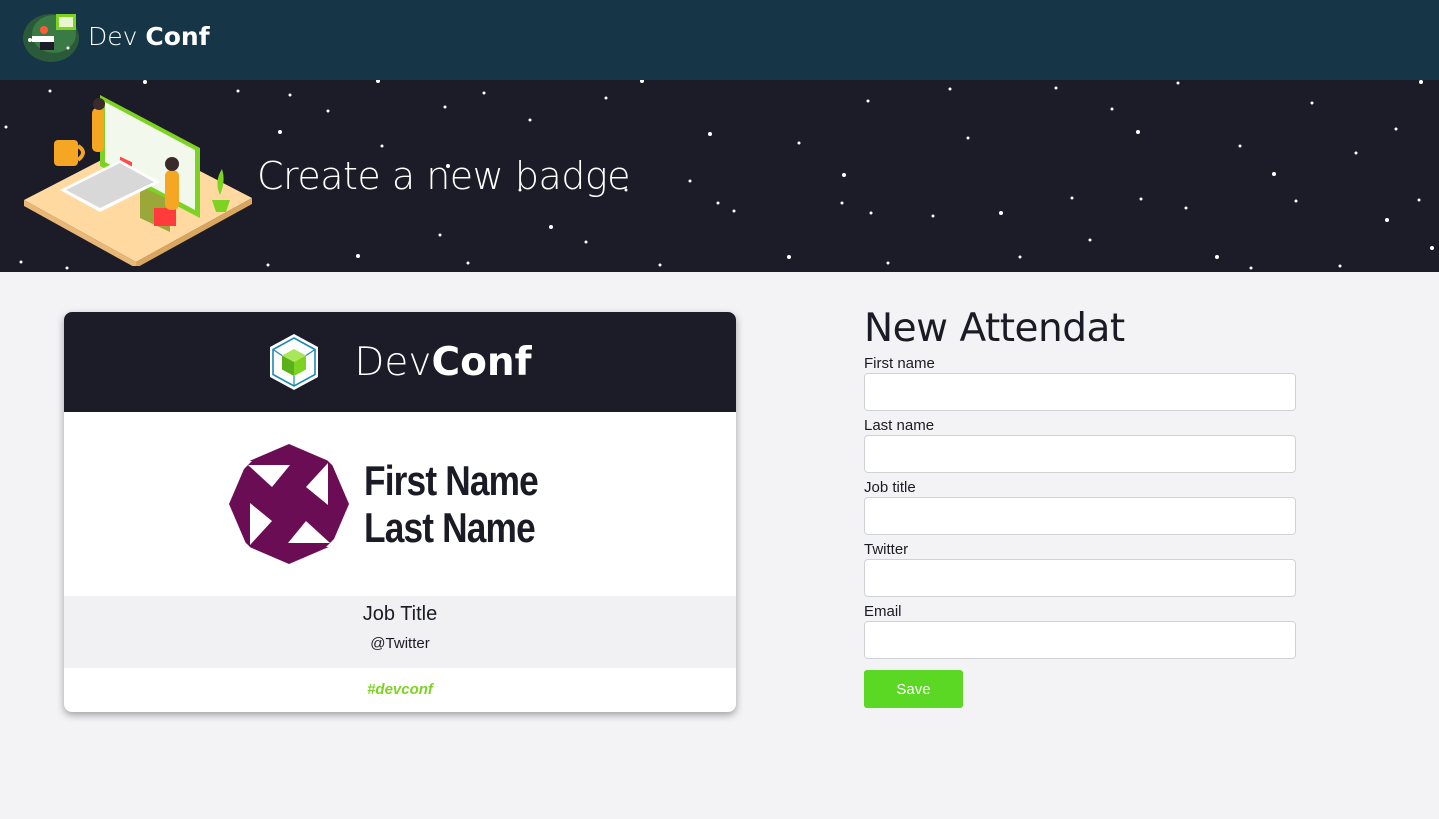  Describe the element at coordinates (400, 614) in the screenshot. I see `badge-job-title: Job Title` at that location.